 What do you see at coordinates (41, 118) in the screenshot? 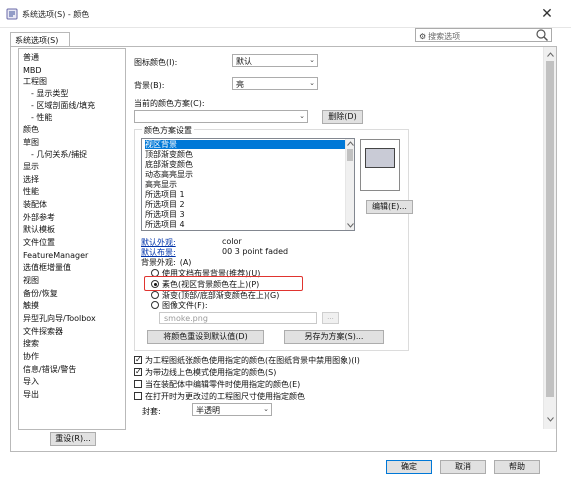
I see `nav-item-drawing-performance: - 性能` at bounding box center [41, 118].